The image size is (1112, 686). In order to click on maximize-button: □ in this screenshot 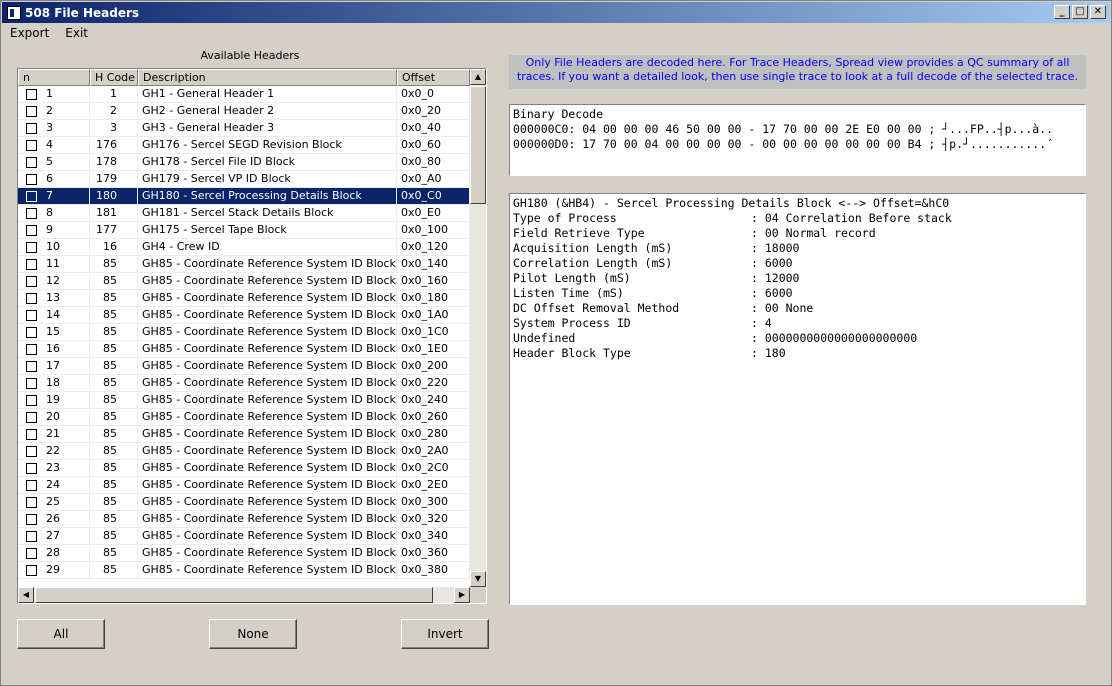, I will do `click(1080, 12)`.